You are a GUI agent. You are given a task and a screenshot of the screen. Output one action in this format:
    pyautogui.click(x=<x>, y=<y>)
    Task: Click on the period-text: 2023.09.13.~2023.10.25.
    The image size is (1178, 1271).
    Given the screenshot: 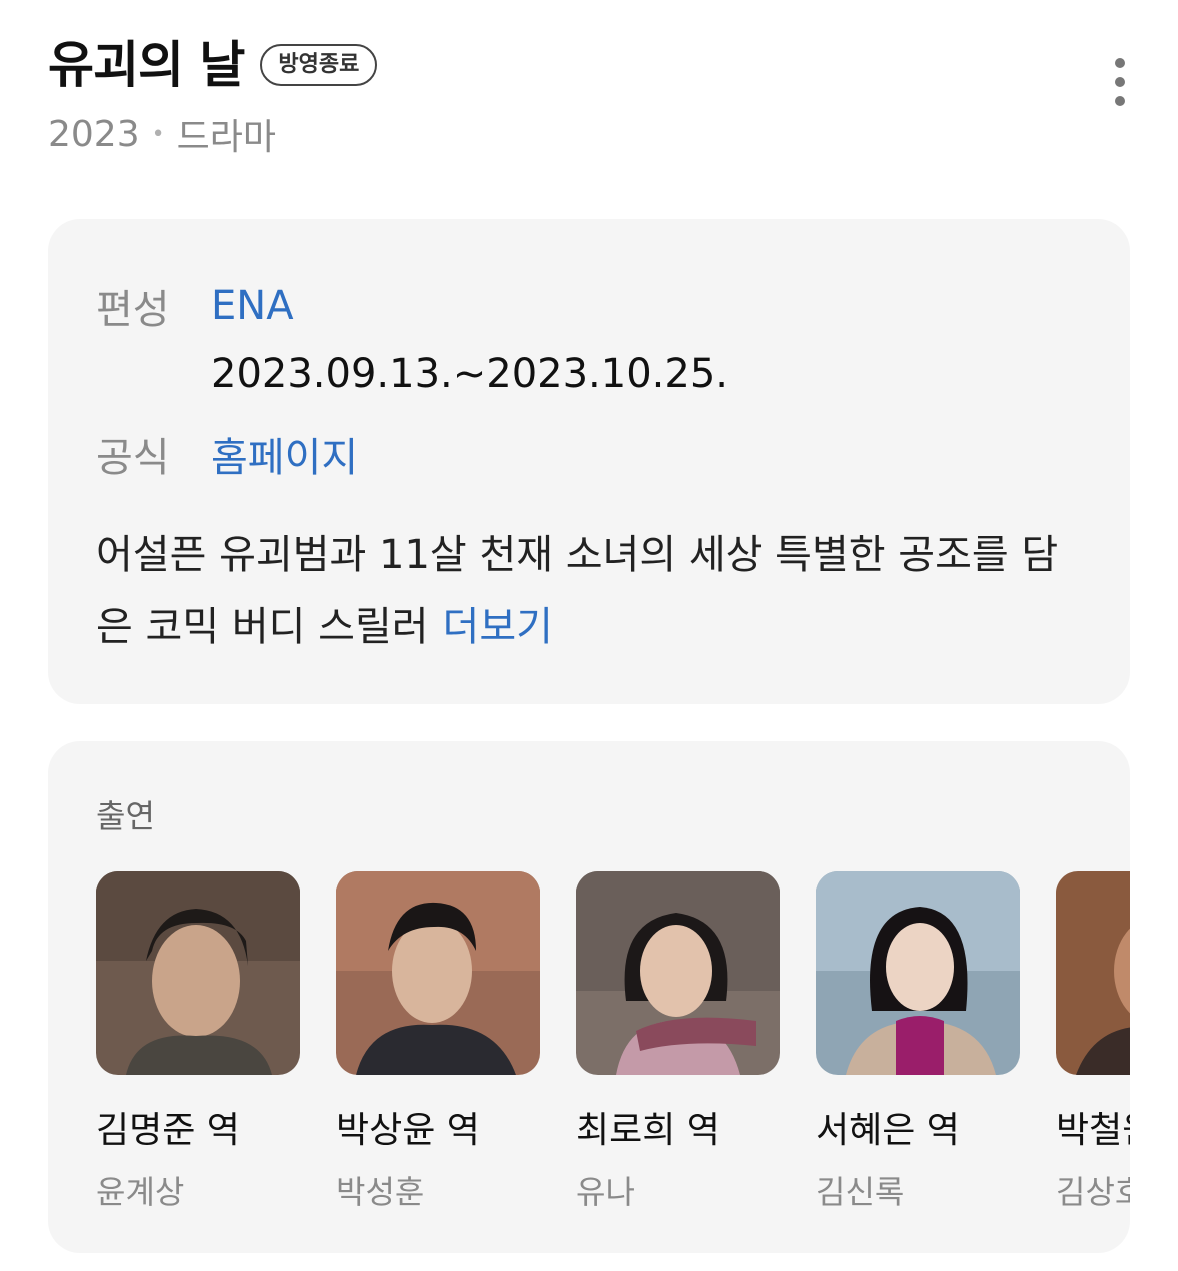 What is the action you would take?
    pyautogui.click(x=469, y=374)
    